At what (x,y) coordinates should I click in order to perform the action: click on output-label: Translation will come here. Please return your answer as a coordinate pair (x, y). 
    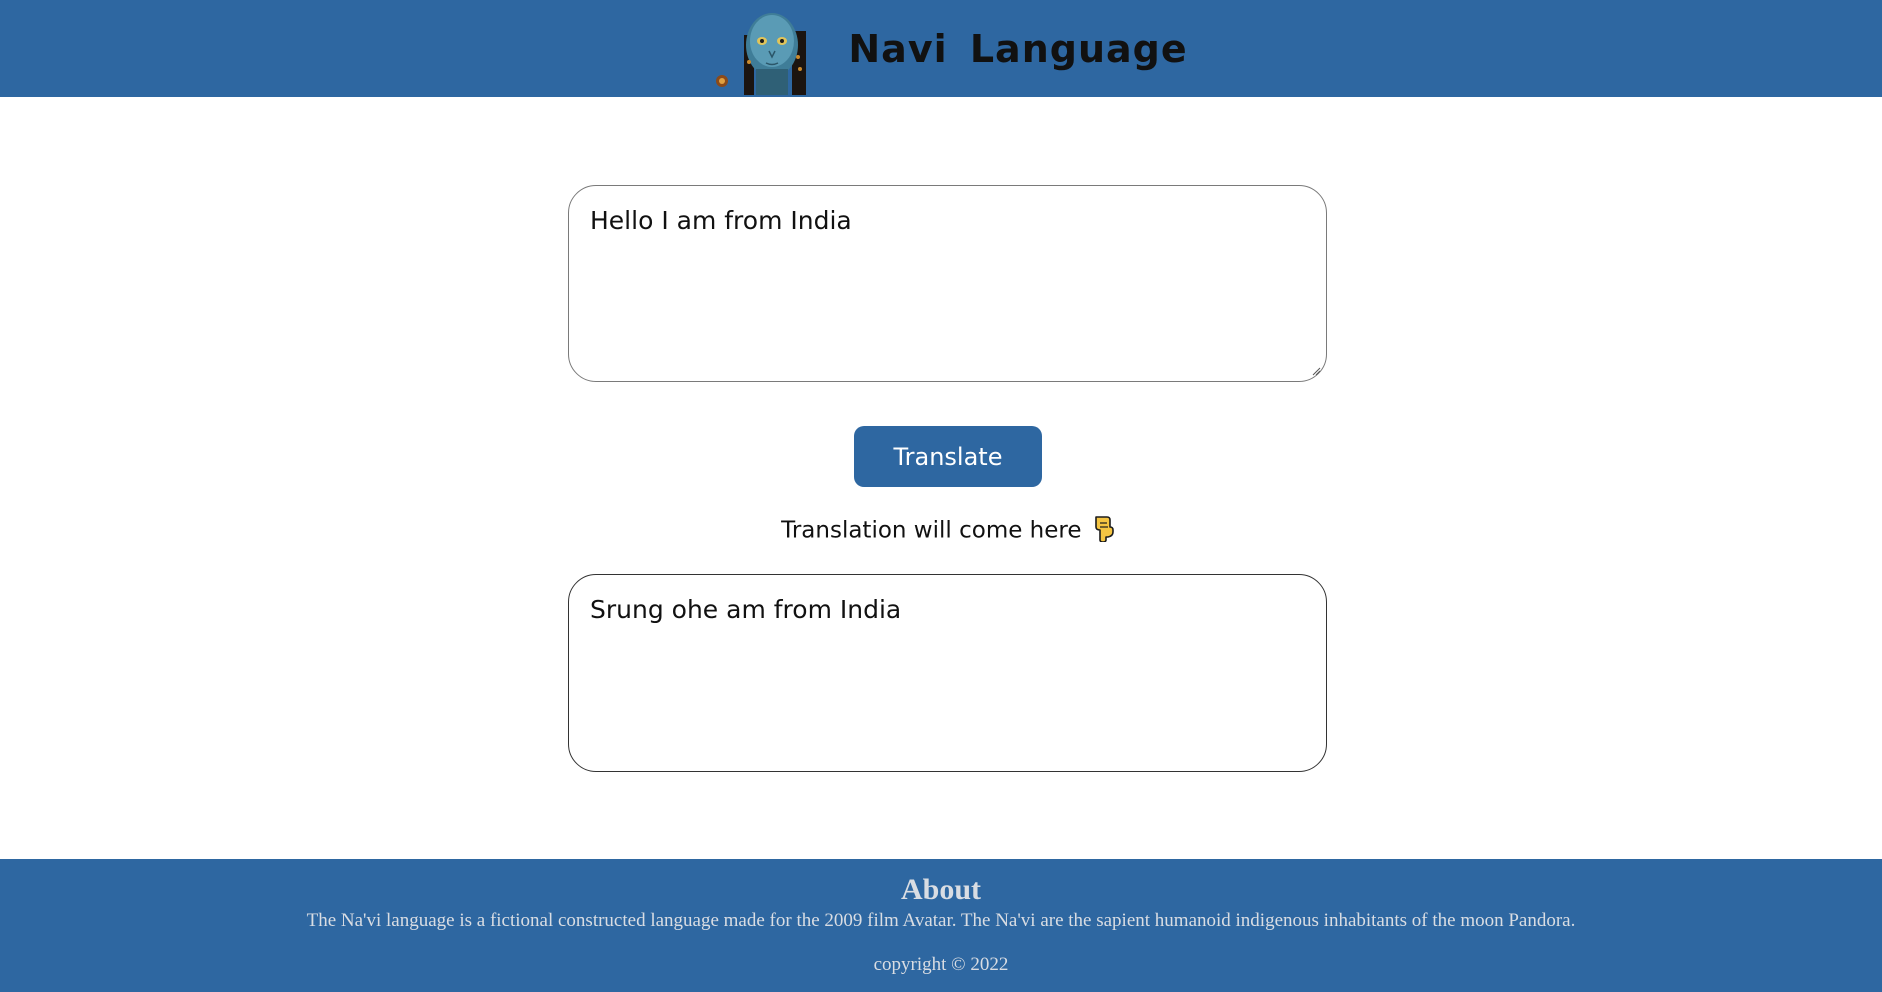
    Looking at the image, I should click on (941, 531).